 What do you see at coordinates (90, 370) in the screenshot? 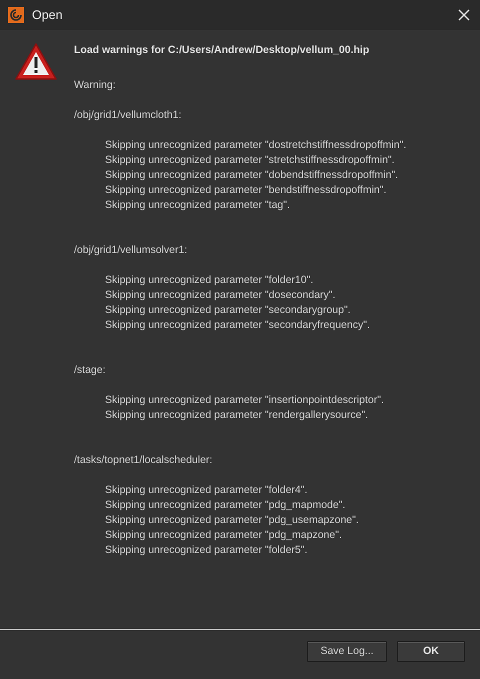
I see `node-path: /stage:` at bounding box center [90, 370].